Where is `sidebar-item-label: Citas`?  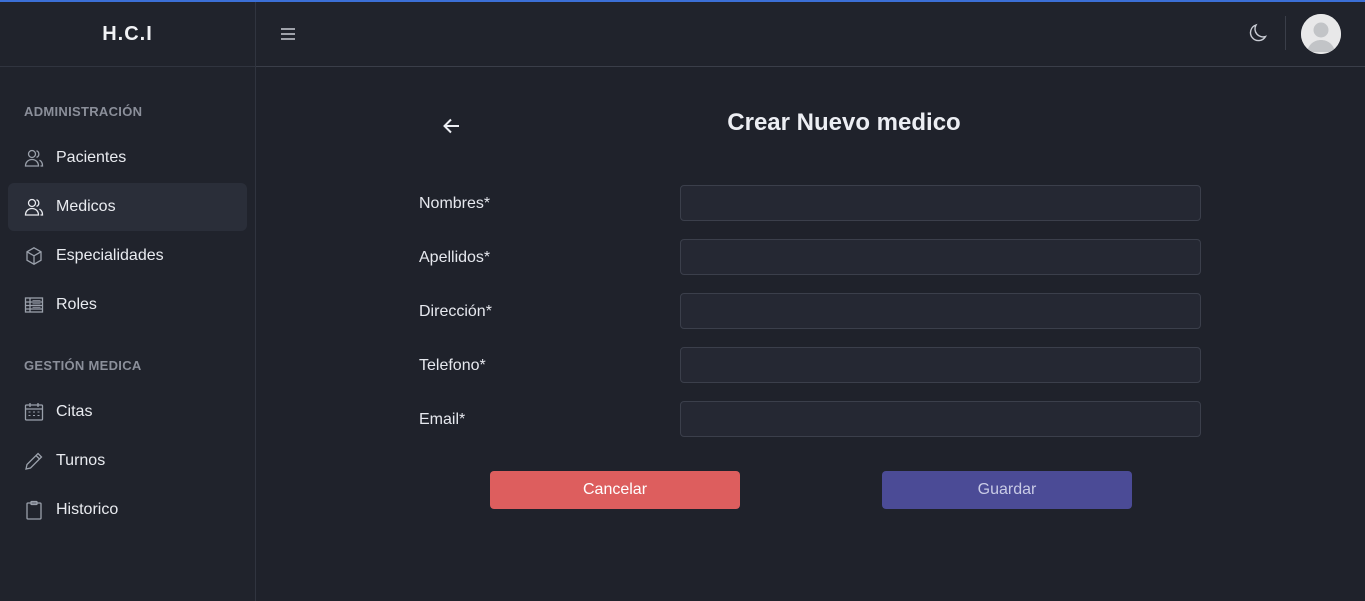 sidebar-item-label: Citas is located at coordinates (74, 411).